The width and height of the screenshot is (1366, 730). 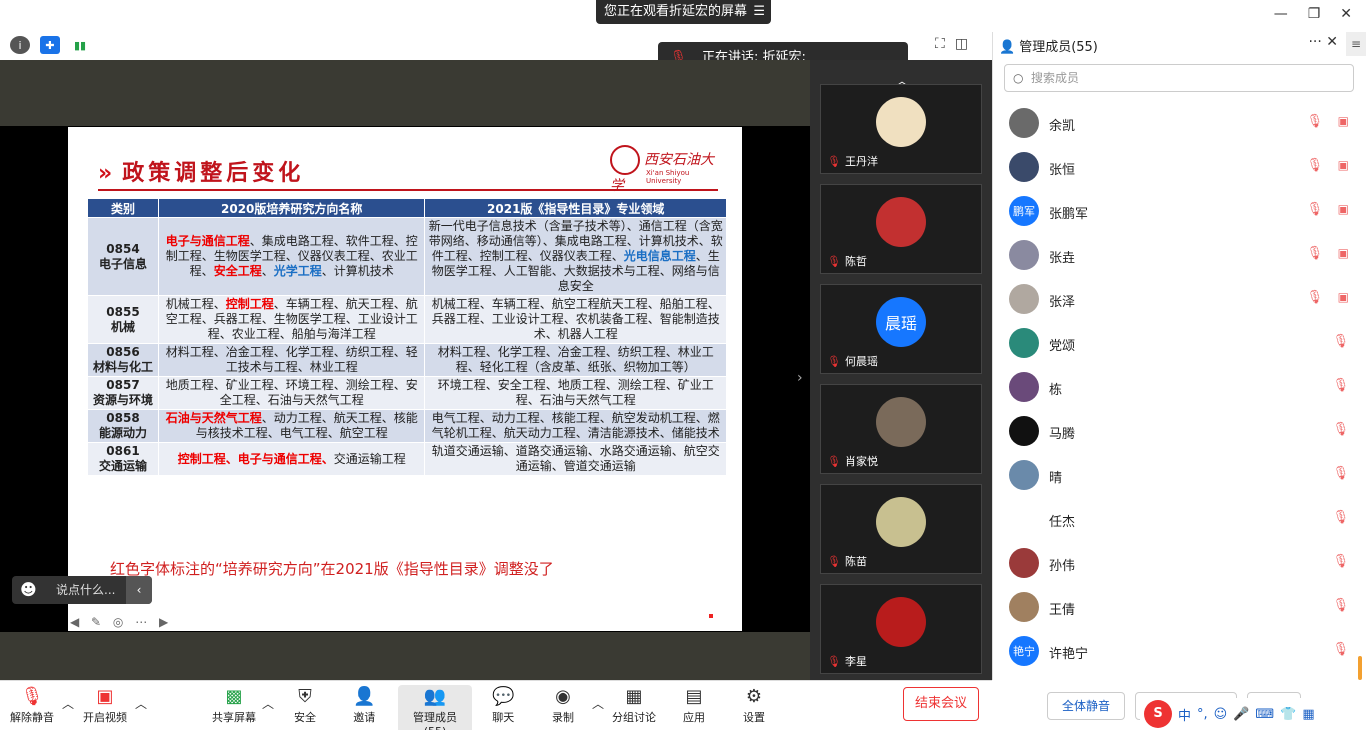 I want to click on mute-all-button: 全体静音, so click(x=1086, y=706).